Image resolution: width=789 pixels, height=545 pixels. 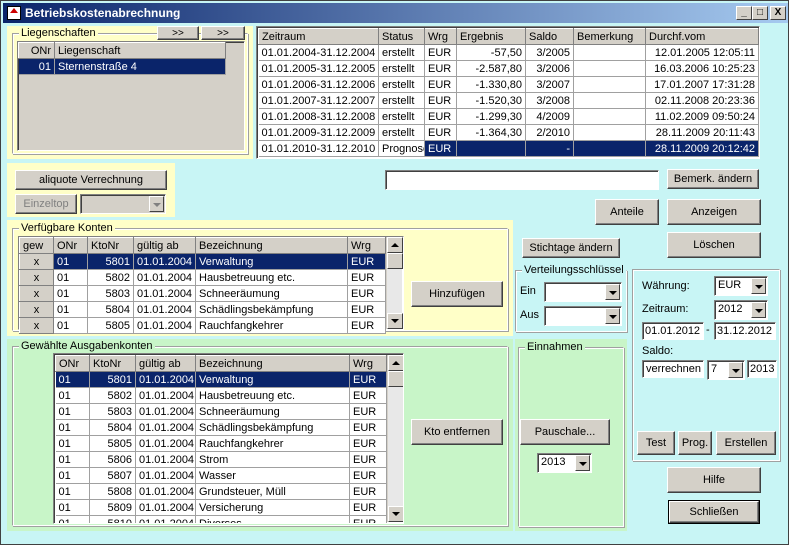 I want to click on maximize-button: □, so click(x=760, y=13).